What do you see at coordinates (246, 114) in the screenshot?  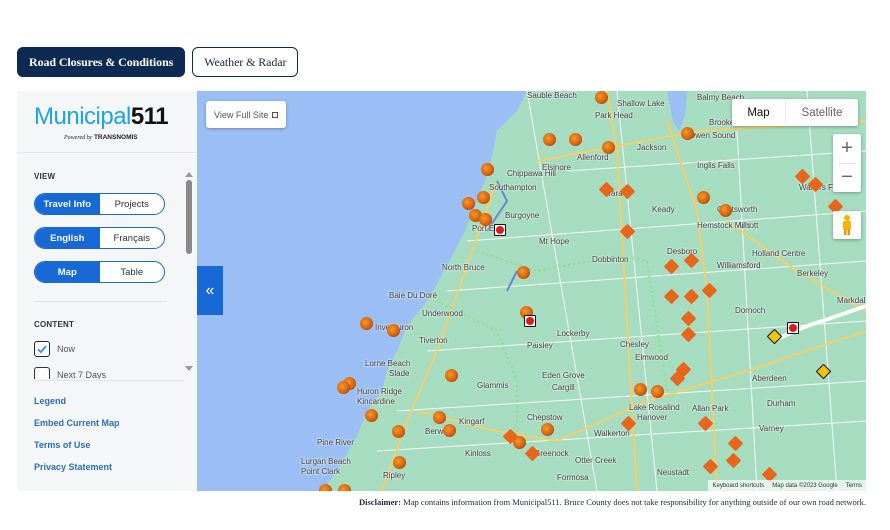 I see `view-full-site-button: View Full Site` at bounding box center [246, 114].